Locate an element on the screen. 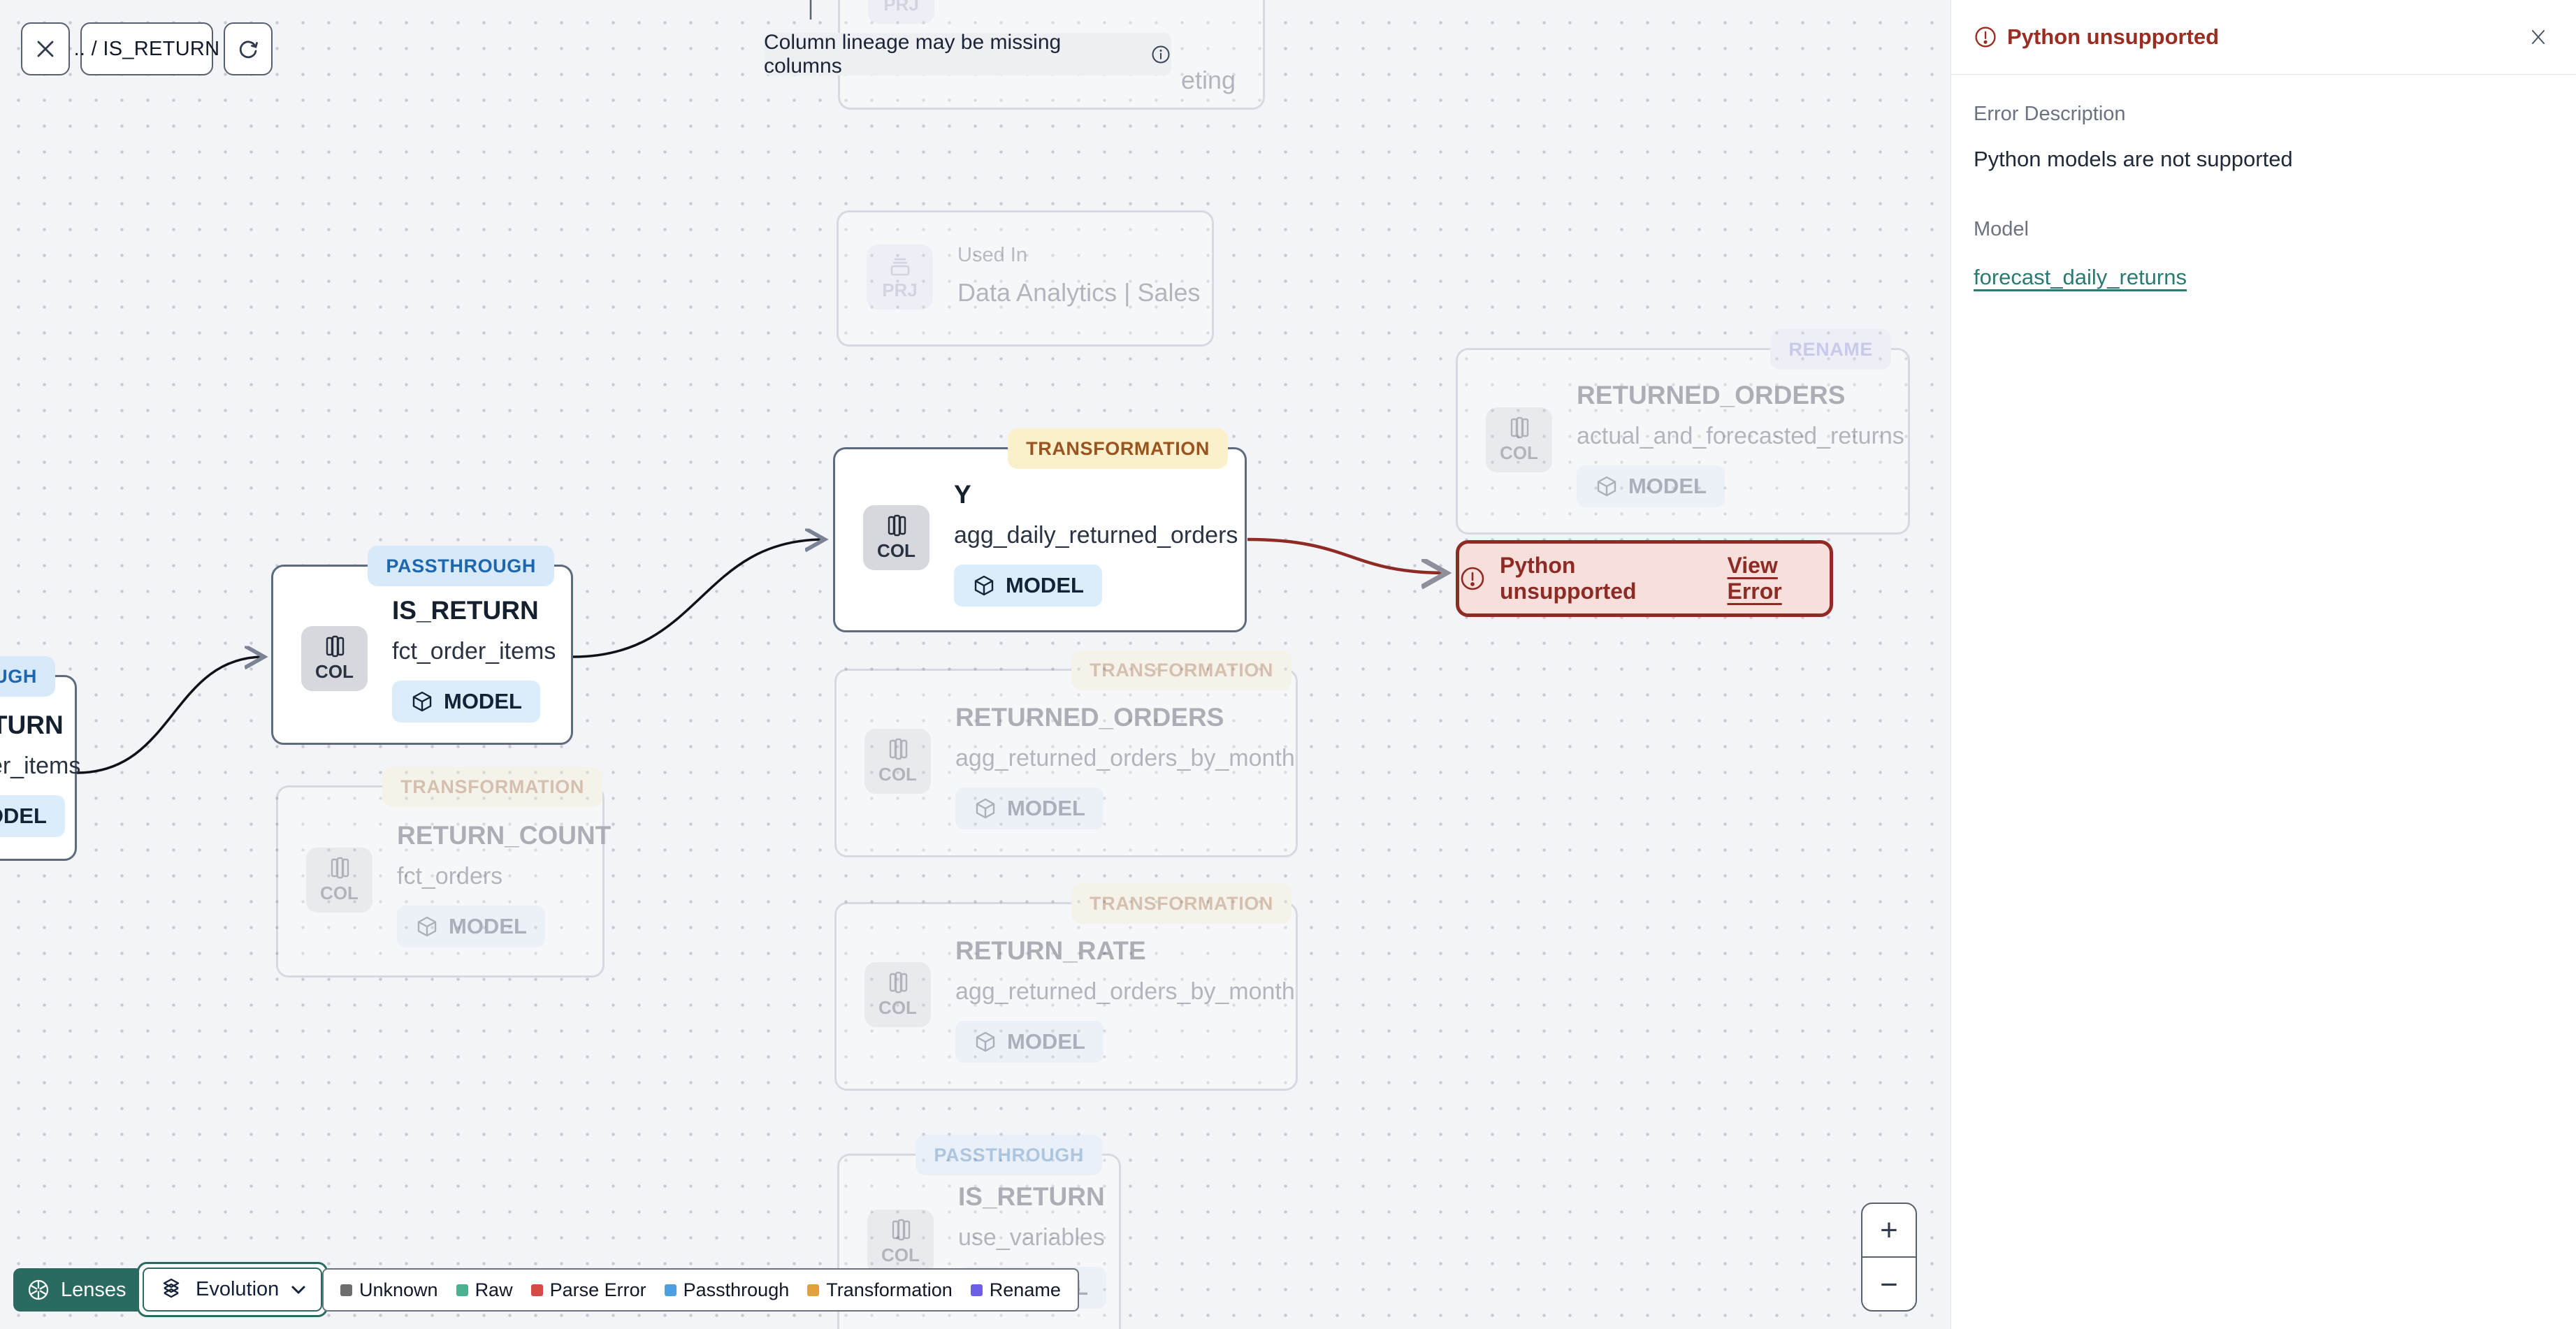 The image size is (2576, 1329). model-name: agg_returned_orders_by_month is located at coordinates (1125, 991).